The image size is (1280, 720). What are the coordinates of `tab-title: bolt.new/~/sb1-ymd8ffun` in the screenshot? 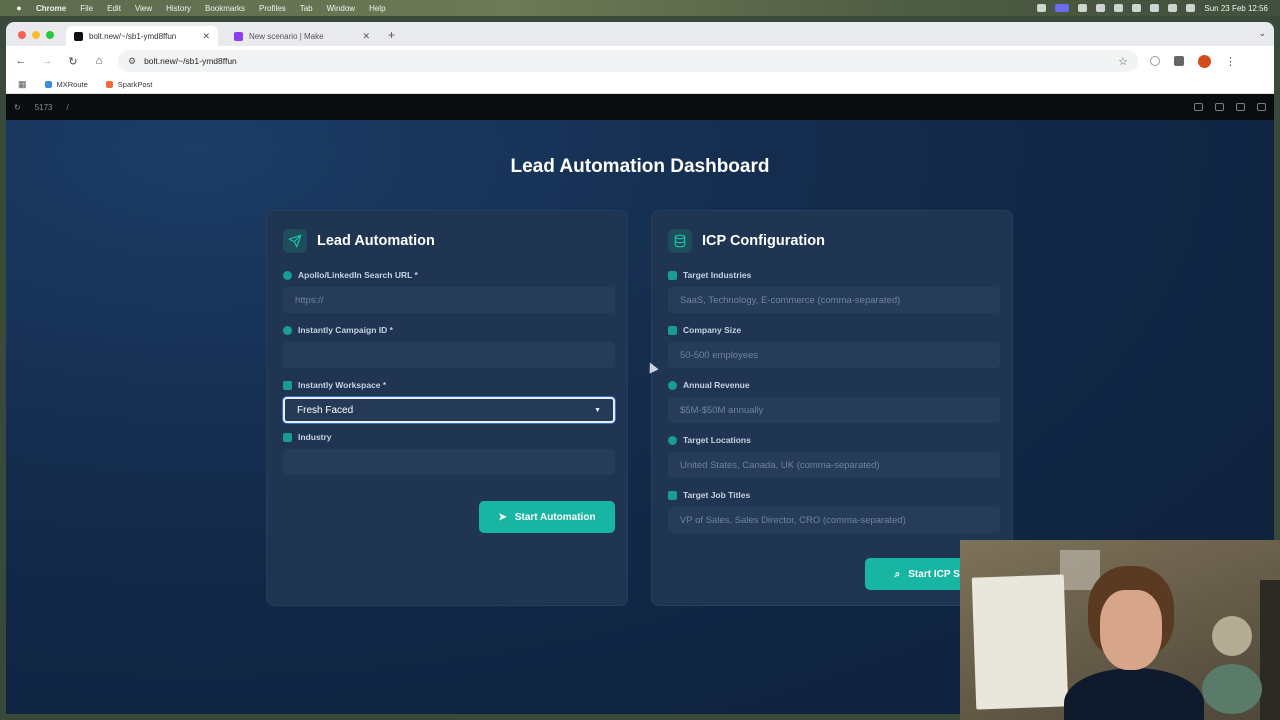 It's located at (133, 36).